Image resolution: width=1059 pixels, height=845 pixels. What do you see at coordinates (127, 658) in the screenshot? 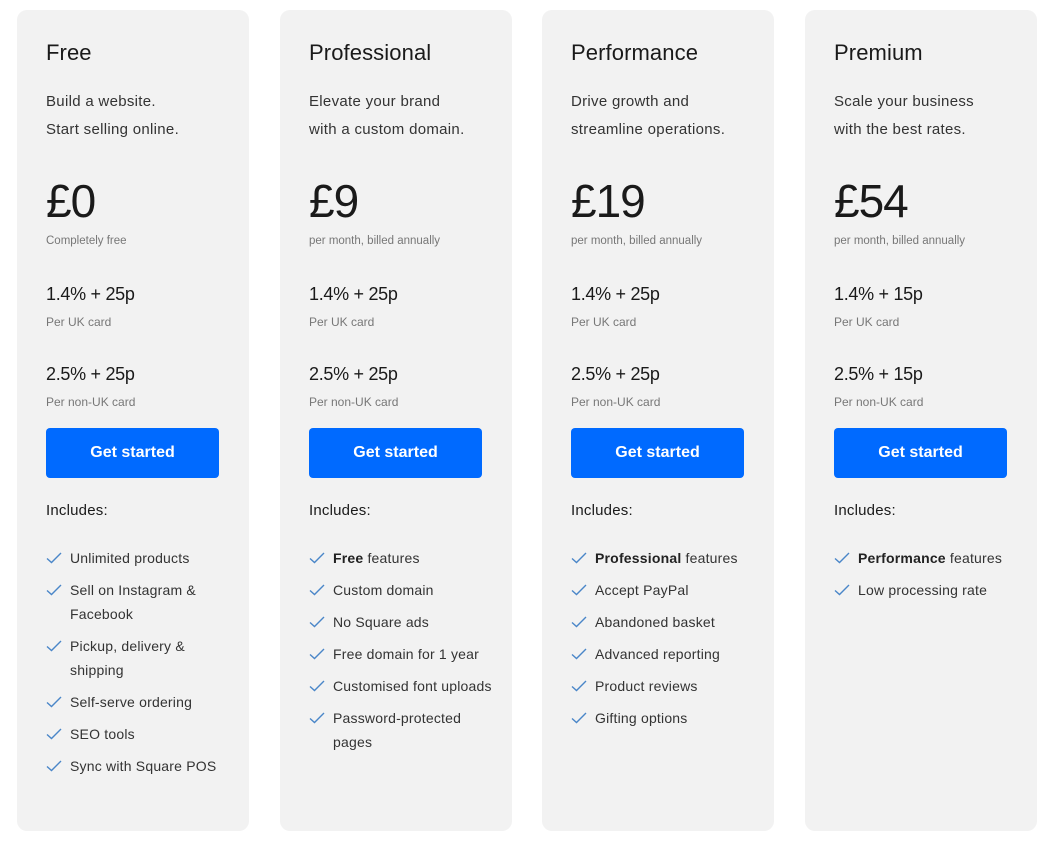
I see `feature-text: Pickup, delivery & shipping` at bounding box center [127, 658].